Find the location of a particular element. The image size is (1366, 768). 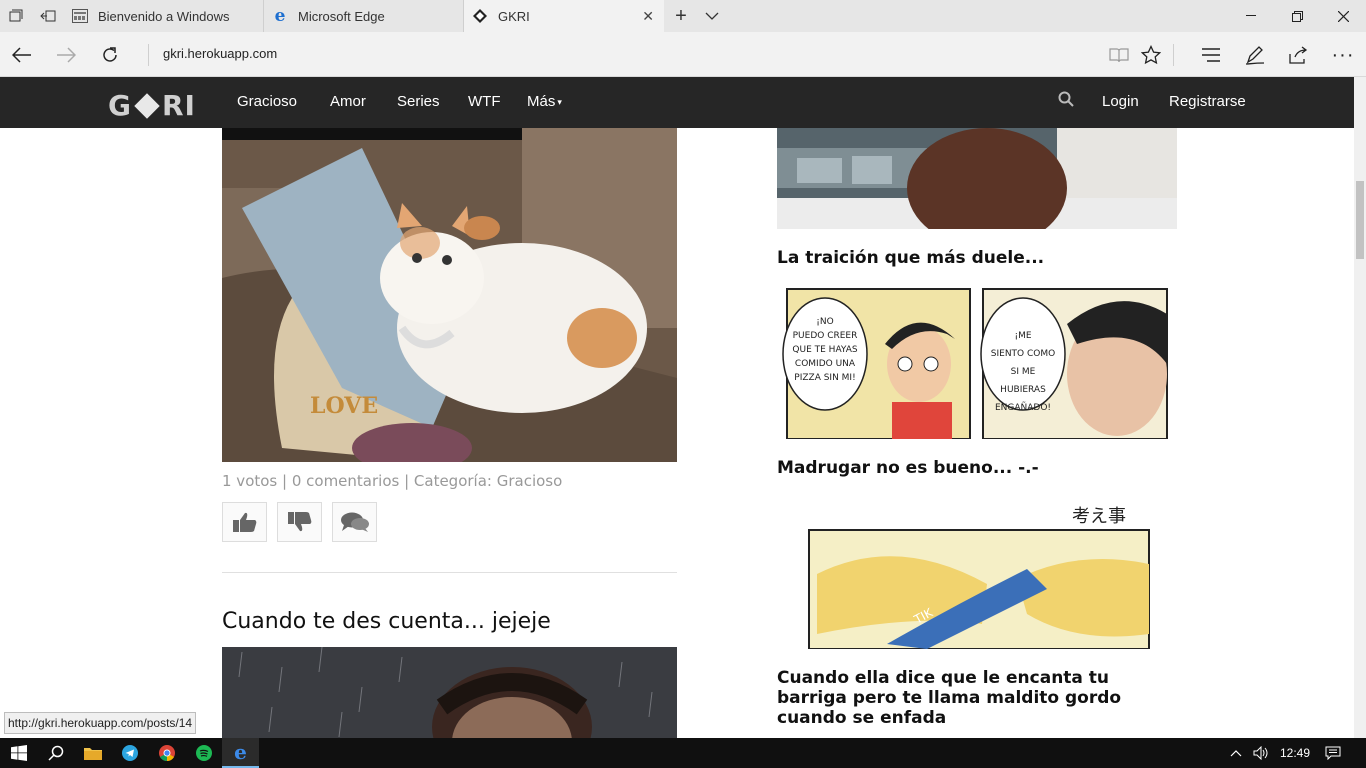

nav-gracioso: Gracioso is located at coordinates (267, 101).